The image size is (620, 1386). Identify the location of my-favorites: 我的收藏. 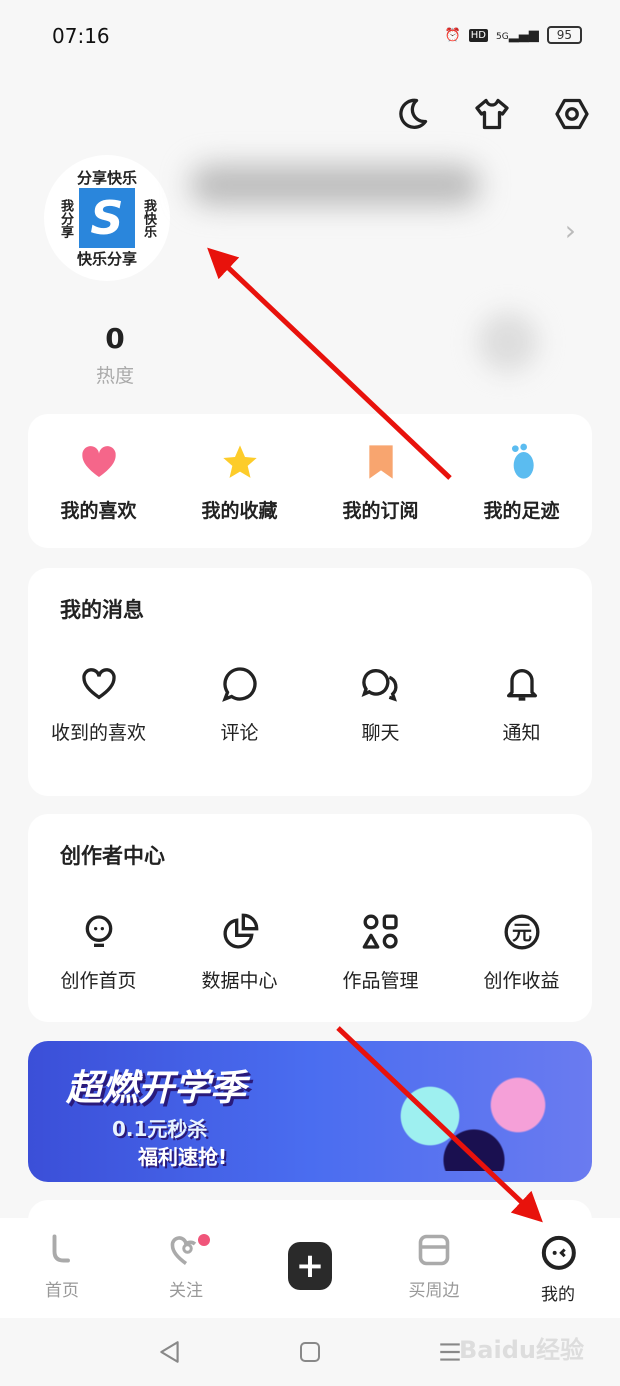
(240, 482).